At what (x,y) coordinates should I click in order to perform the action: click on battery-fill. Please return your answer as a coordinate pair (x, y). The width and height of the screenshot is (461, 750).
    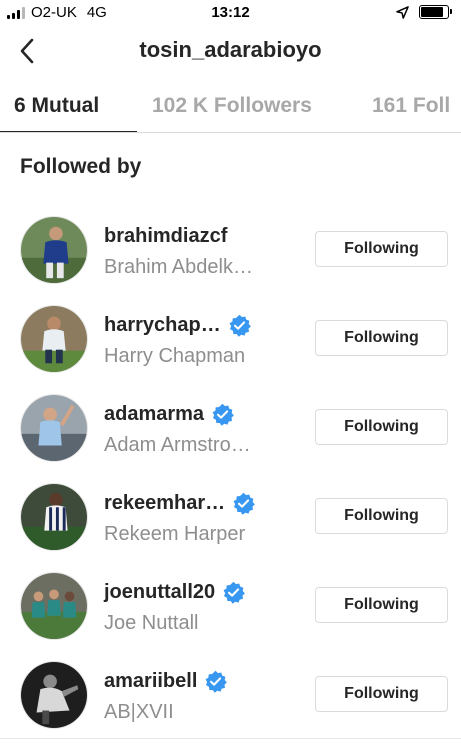
    Looking at the image, I should click on (432, 12).